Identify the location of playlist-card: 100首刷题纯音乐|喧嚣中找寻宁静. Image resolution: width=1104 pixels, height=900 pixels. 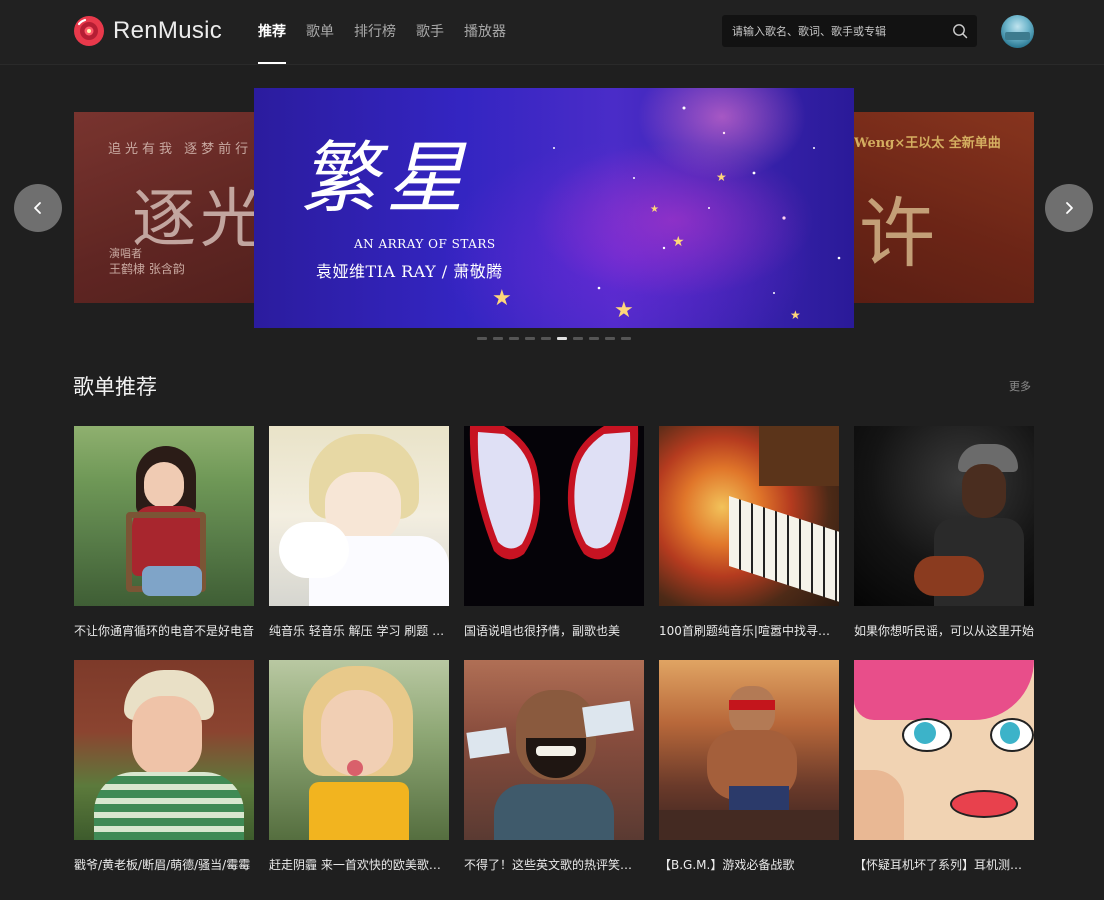
(749, 532).